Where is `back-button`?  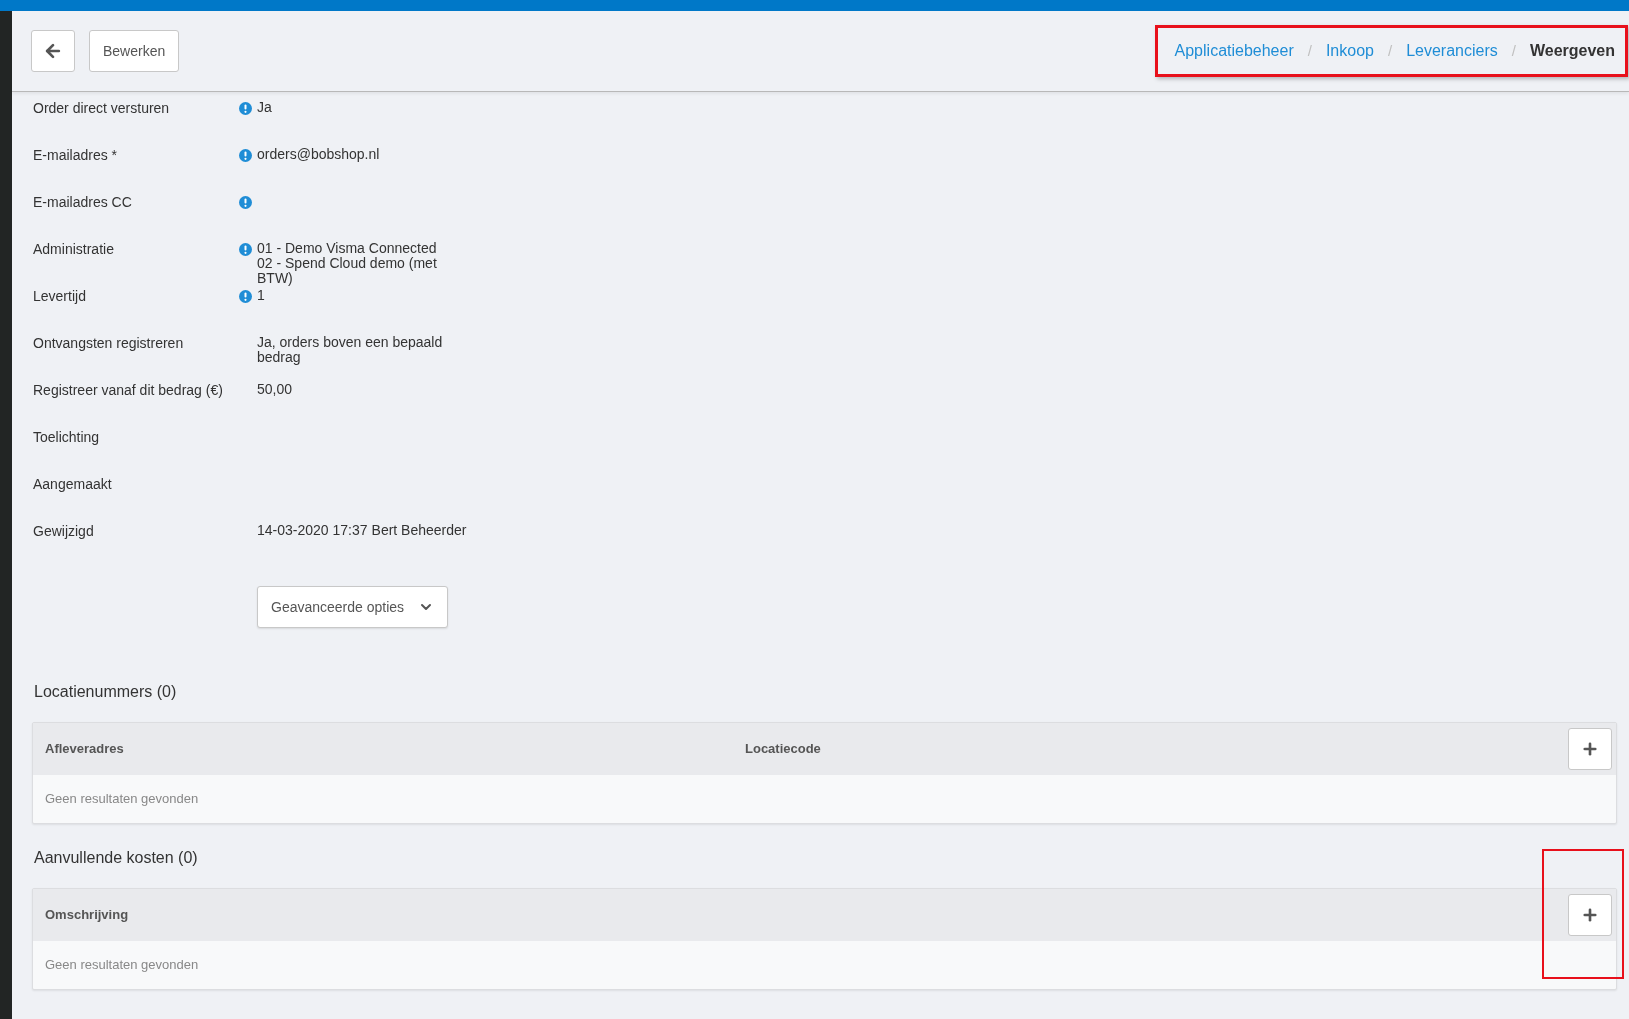
back-button is located at coordinates (53, 51).